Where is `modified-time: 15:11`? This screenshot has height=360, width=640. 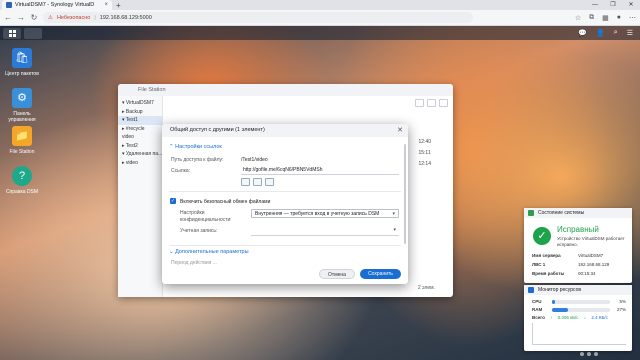
modified-time: 15:11 is located at coordinates (424, 153).